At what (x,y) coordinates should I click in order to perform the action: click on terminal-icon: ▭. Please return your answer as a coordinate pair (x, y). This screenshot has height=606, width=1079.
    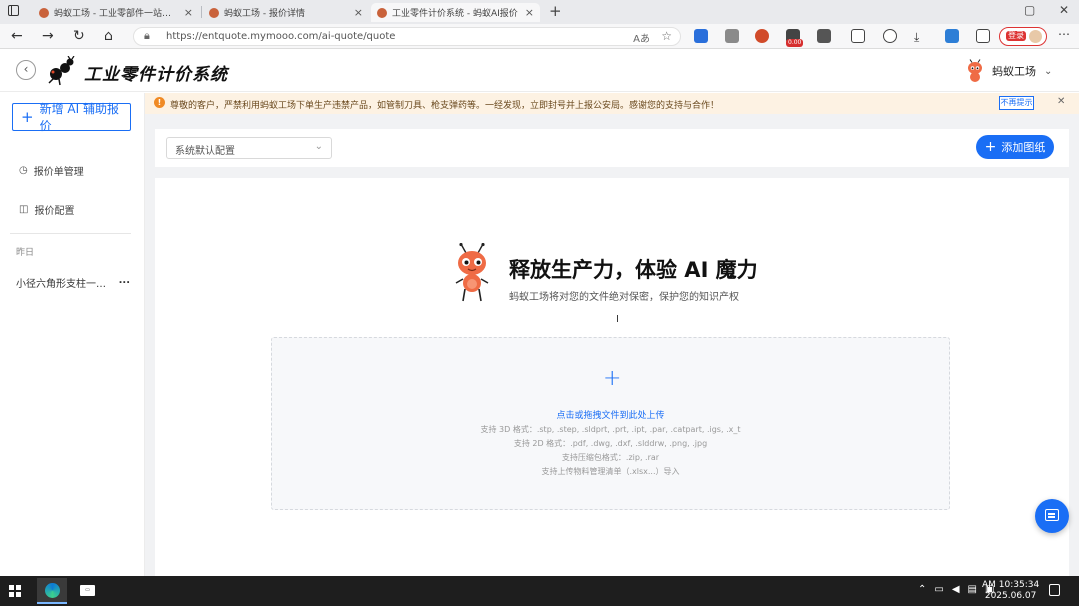
    Looking at the image, I should click on (87, 590).